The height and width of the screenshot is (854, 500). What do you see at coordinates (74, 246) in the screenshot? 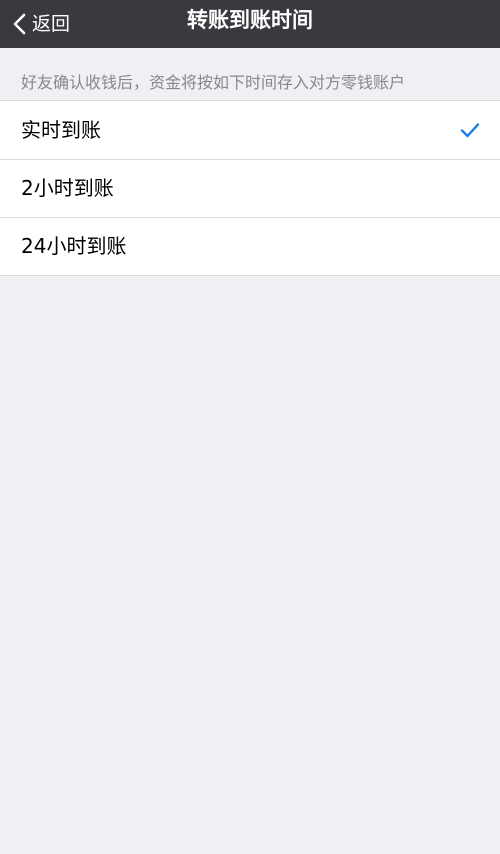
I see `option-label: 24小时到账` at bounding box center [74, 246].